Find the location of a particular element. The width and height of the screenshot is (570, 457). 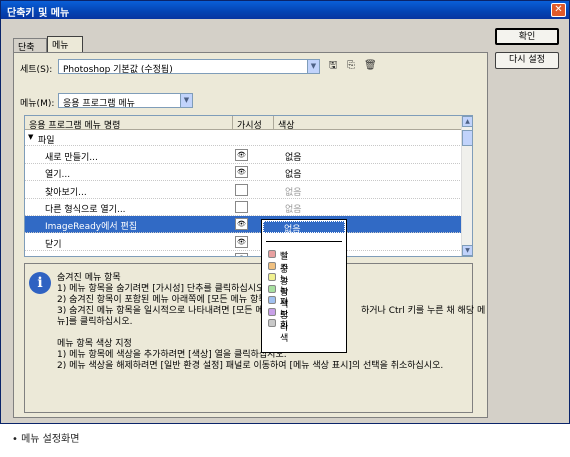

color-option-label: 회색 is located at coordinates (284, 332).